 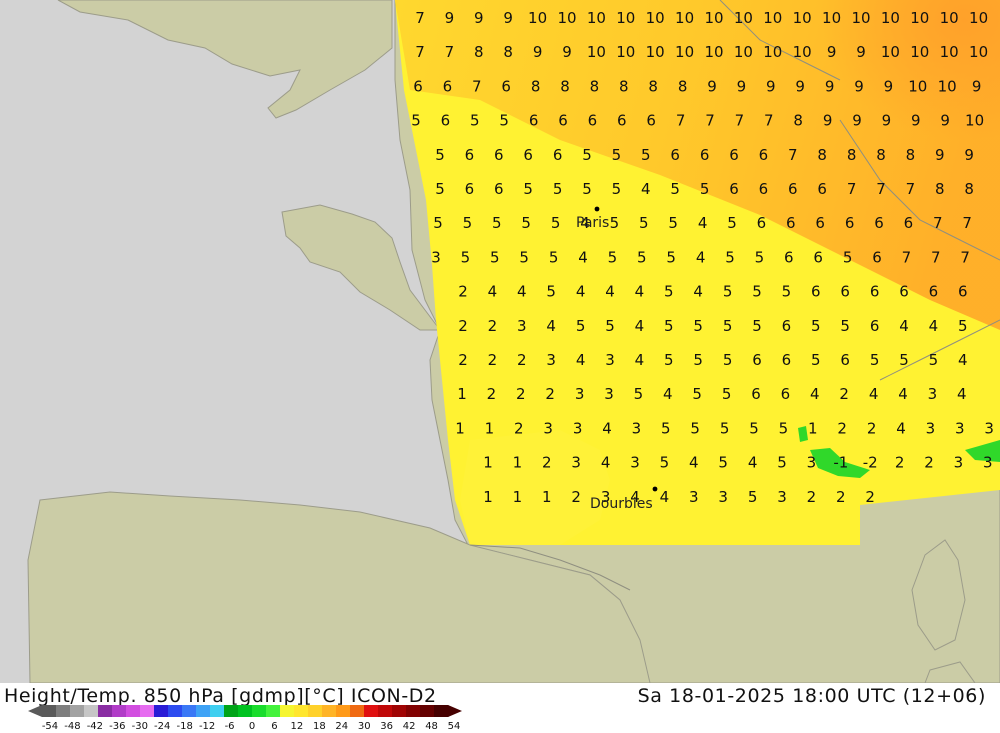 What do you see at coordinates (162, 726) in the screenshot?
I see `legend-tick-label: -24` at bounding box center [162, 726].